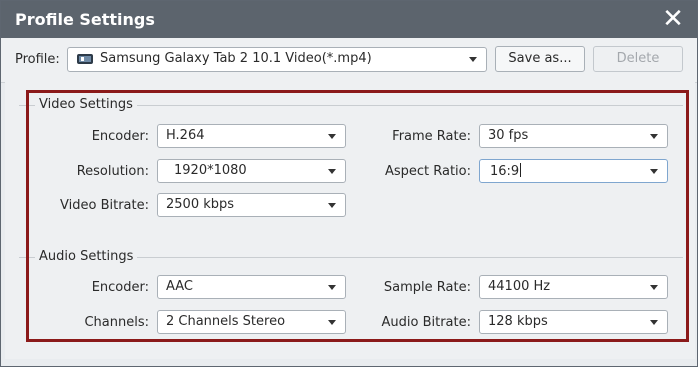  What do you see at coordinates (86, 256) in the screenshot?
I see `audio-settings-heading: Audio Settings` at bounding box center [86, 256].